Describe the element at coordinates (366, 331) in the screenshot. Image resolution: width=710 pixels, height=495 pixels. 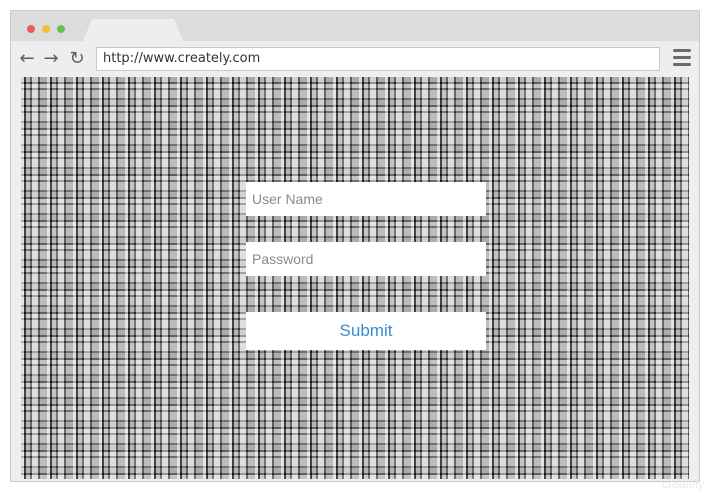
I see `submit-button: Submit` at that location.